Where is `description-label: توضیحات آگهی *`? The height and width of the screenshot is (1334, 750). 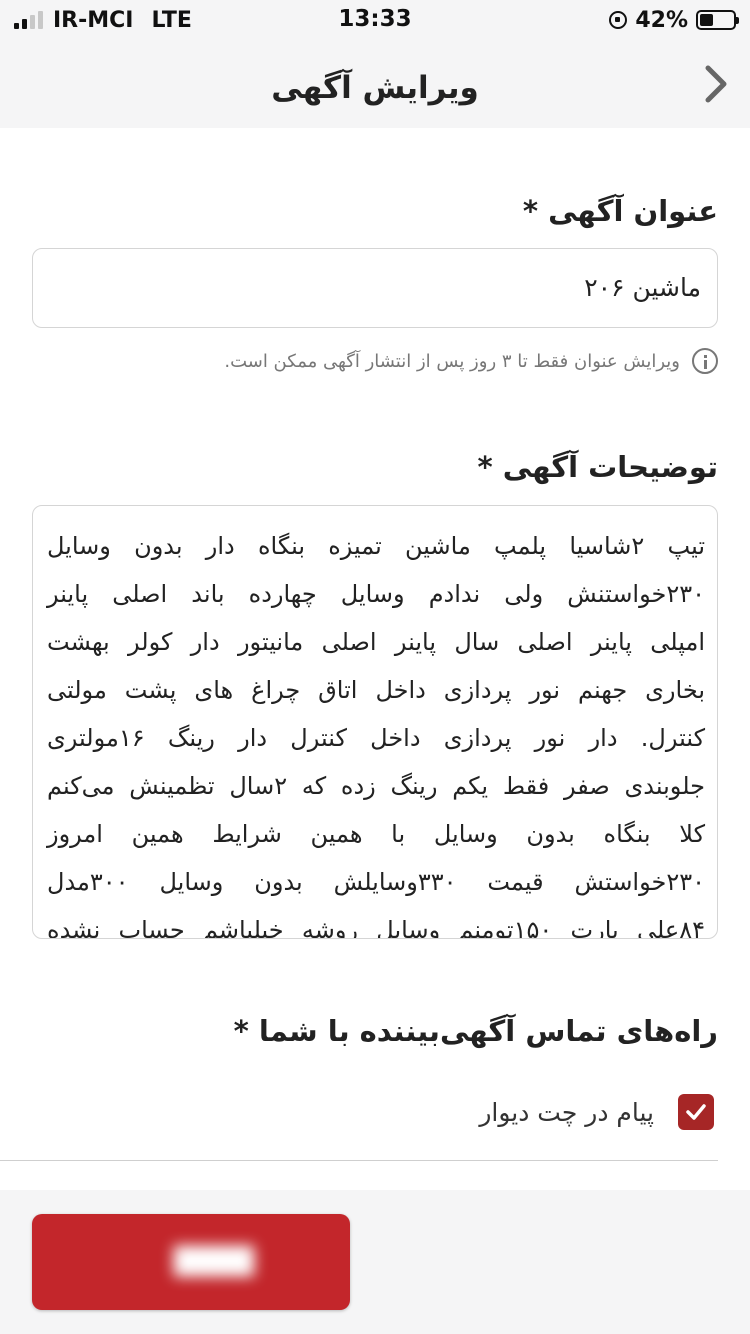
description-label: توضیحات آگهی * is located at coordinates (597, 467).